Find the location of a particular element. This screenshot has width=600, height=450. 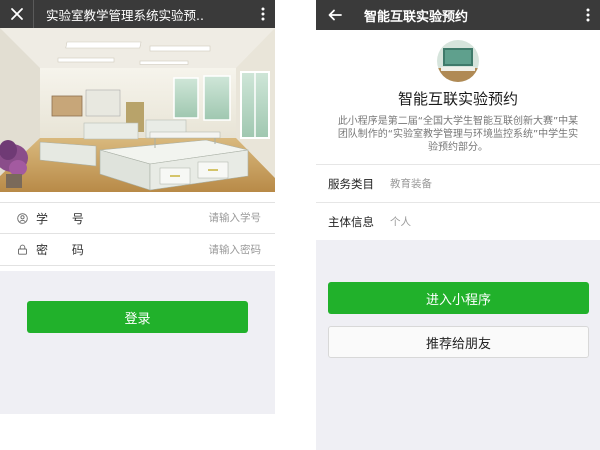

student-id-row: 学 号 is located at coordinates (137, 218).